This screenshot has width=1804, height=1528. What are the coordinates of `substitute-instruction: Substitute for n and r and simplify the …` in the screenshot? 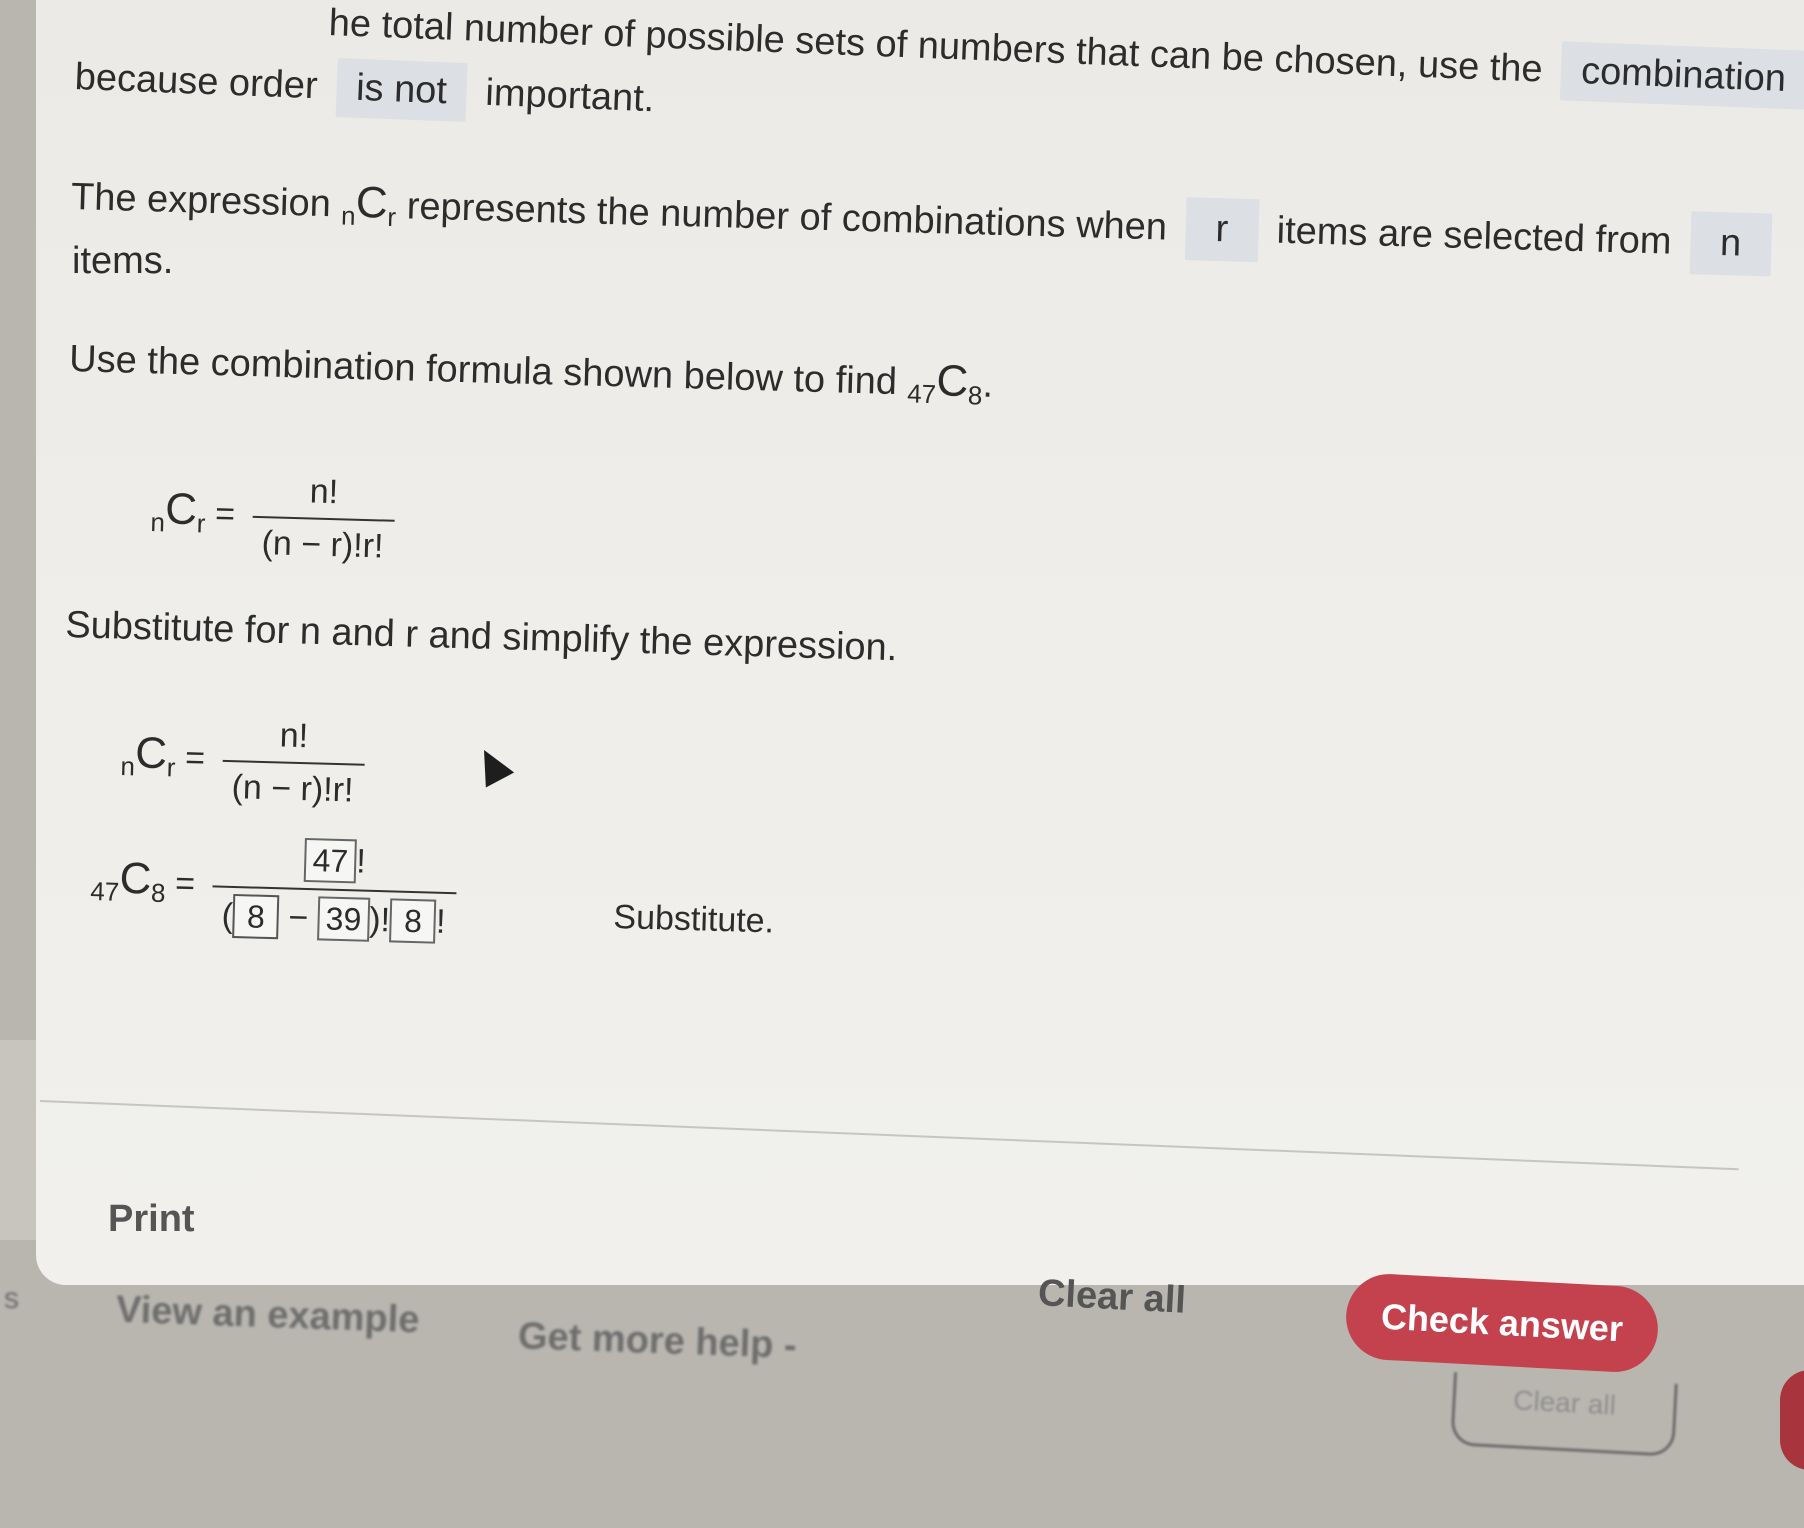 It's located at (481, 637).